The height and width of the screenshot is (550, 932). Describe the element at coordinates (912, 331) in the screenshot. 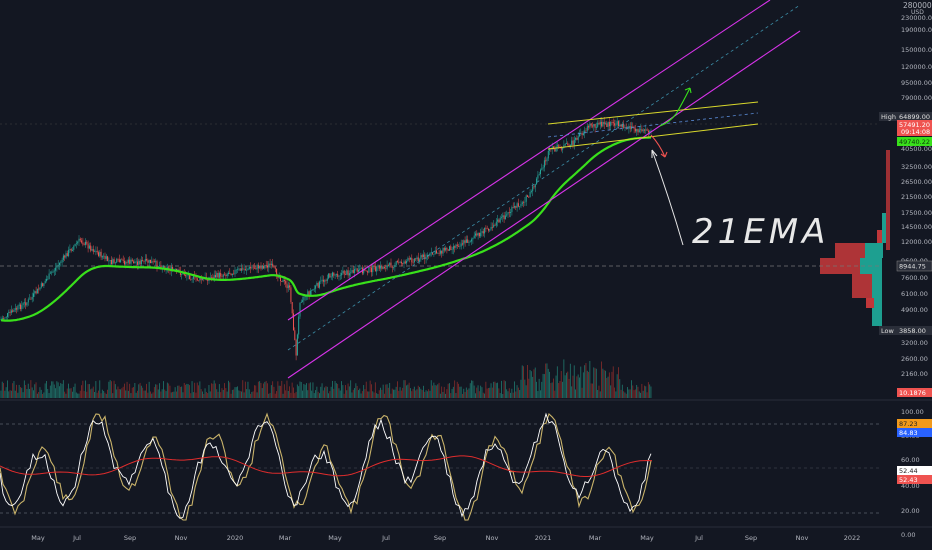

I see `low-badge-value: 3858.00` at that location.